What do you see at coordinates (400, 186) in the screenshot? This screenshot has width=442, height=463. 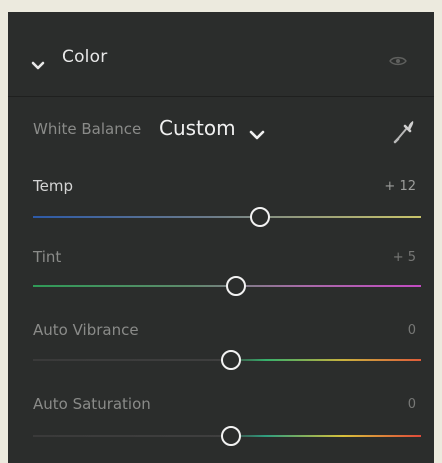 I see `temp-value: + 12` at bounding box center [400, 186].